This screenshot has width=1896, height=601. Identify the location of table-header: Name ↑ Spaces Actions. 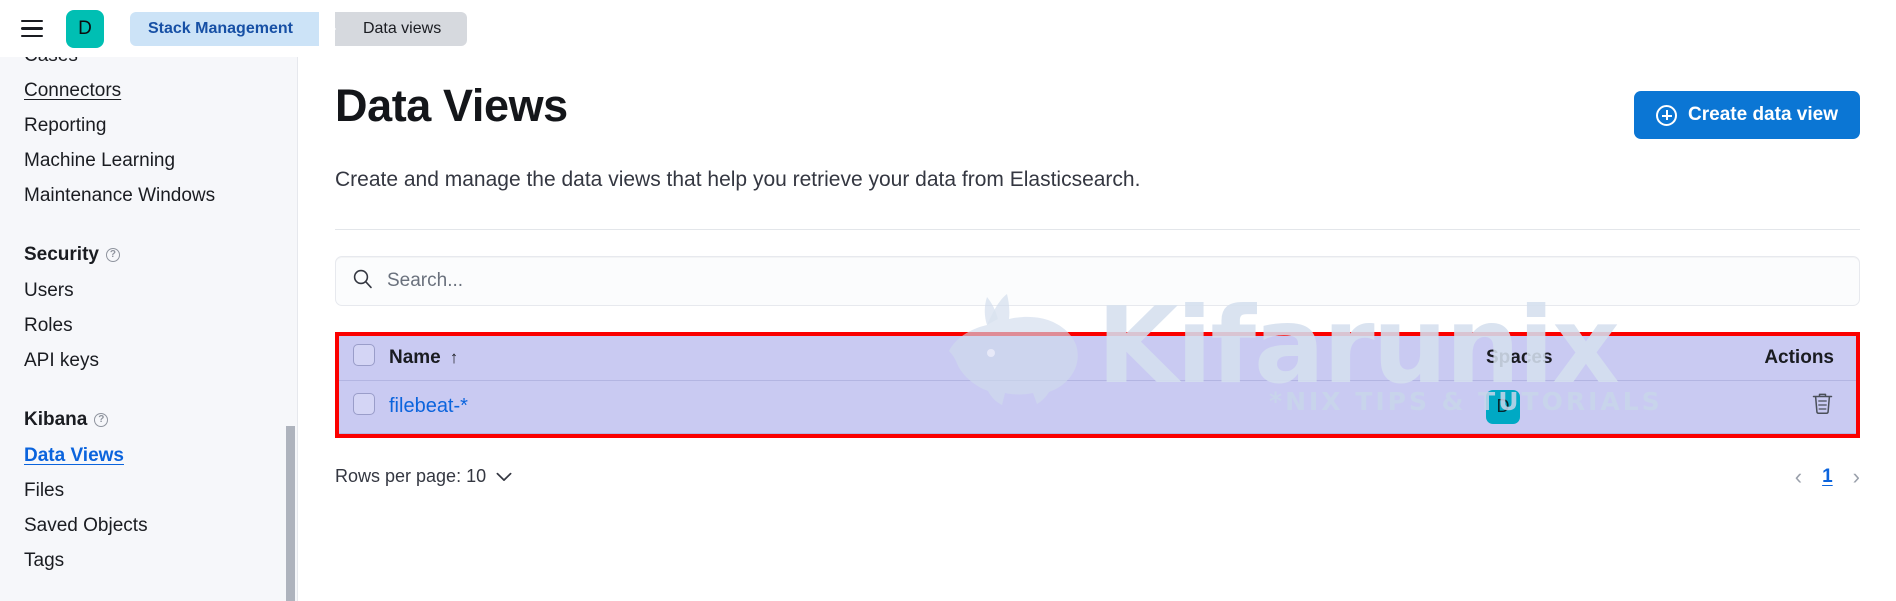
(1097, 358).